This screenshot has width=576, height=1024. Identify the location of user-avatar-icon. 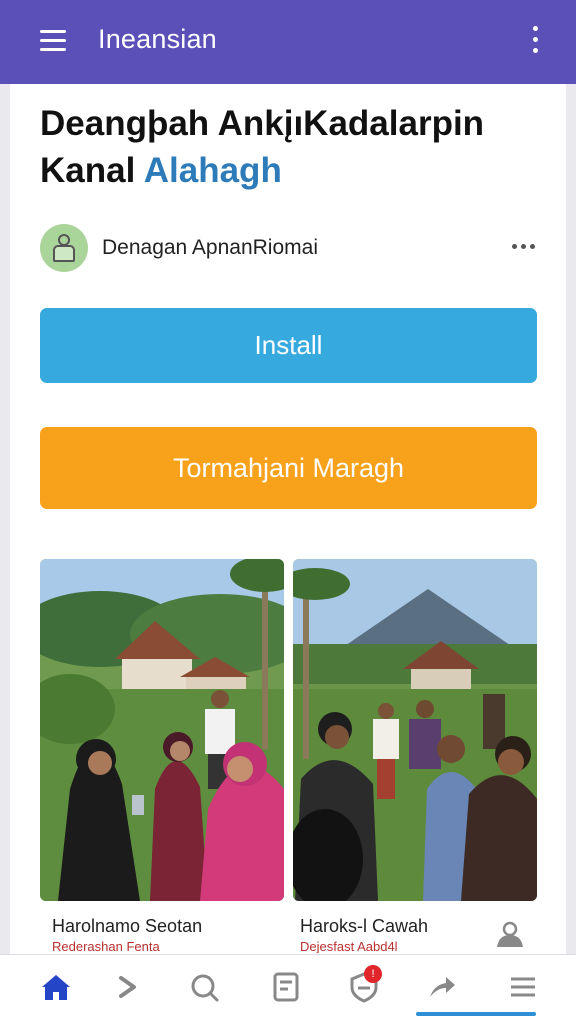
(64, 248).